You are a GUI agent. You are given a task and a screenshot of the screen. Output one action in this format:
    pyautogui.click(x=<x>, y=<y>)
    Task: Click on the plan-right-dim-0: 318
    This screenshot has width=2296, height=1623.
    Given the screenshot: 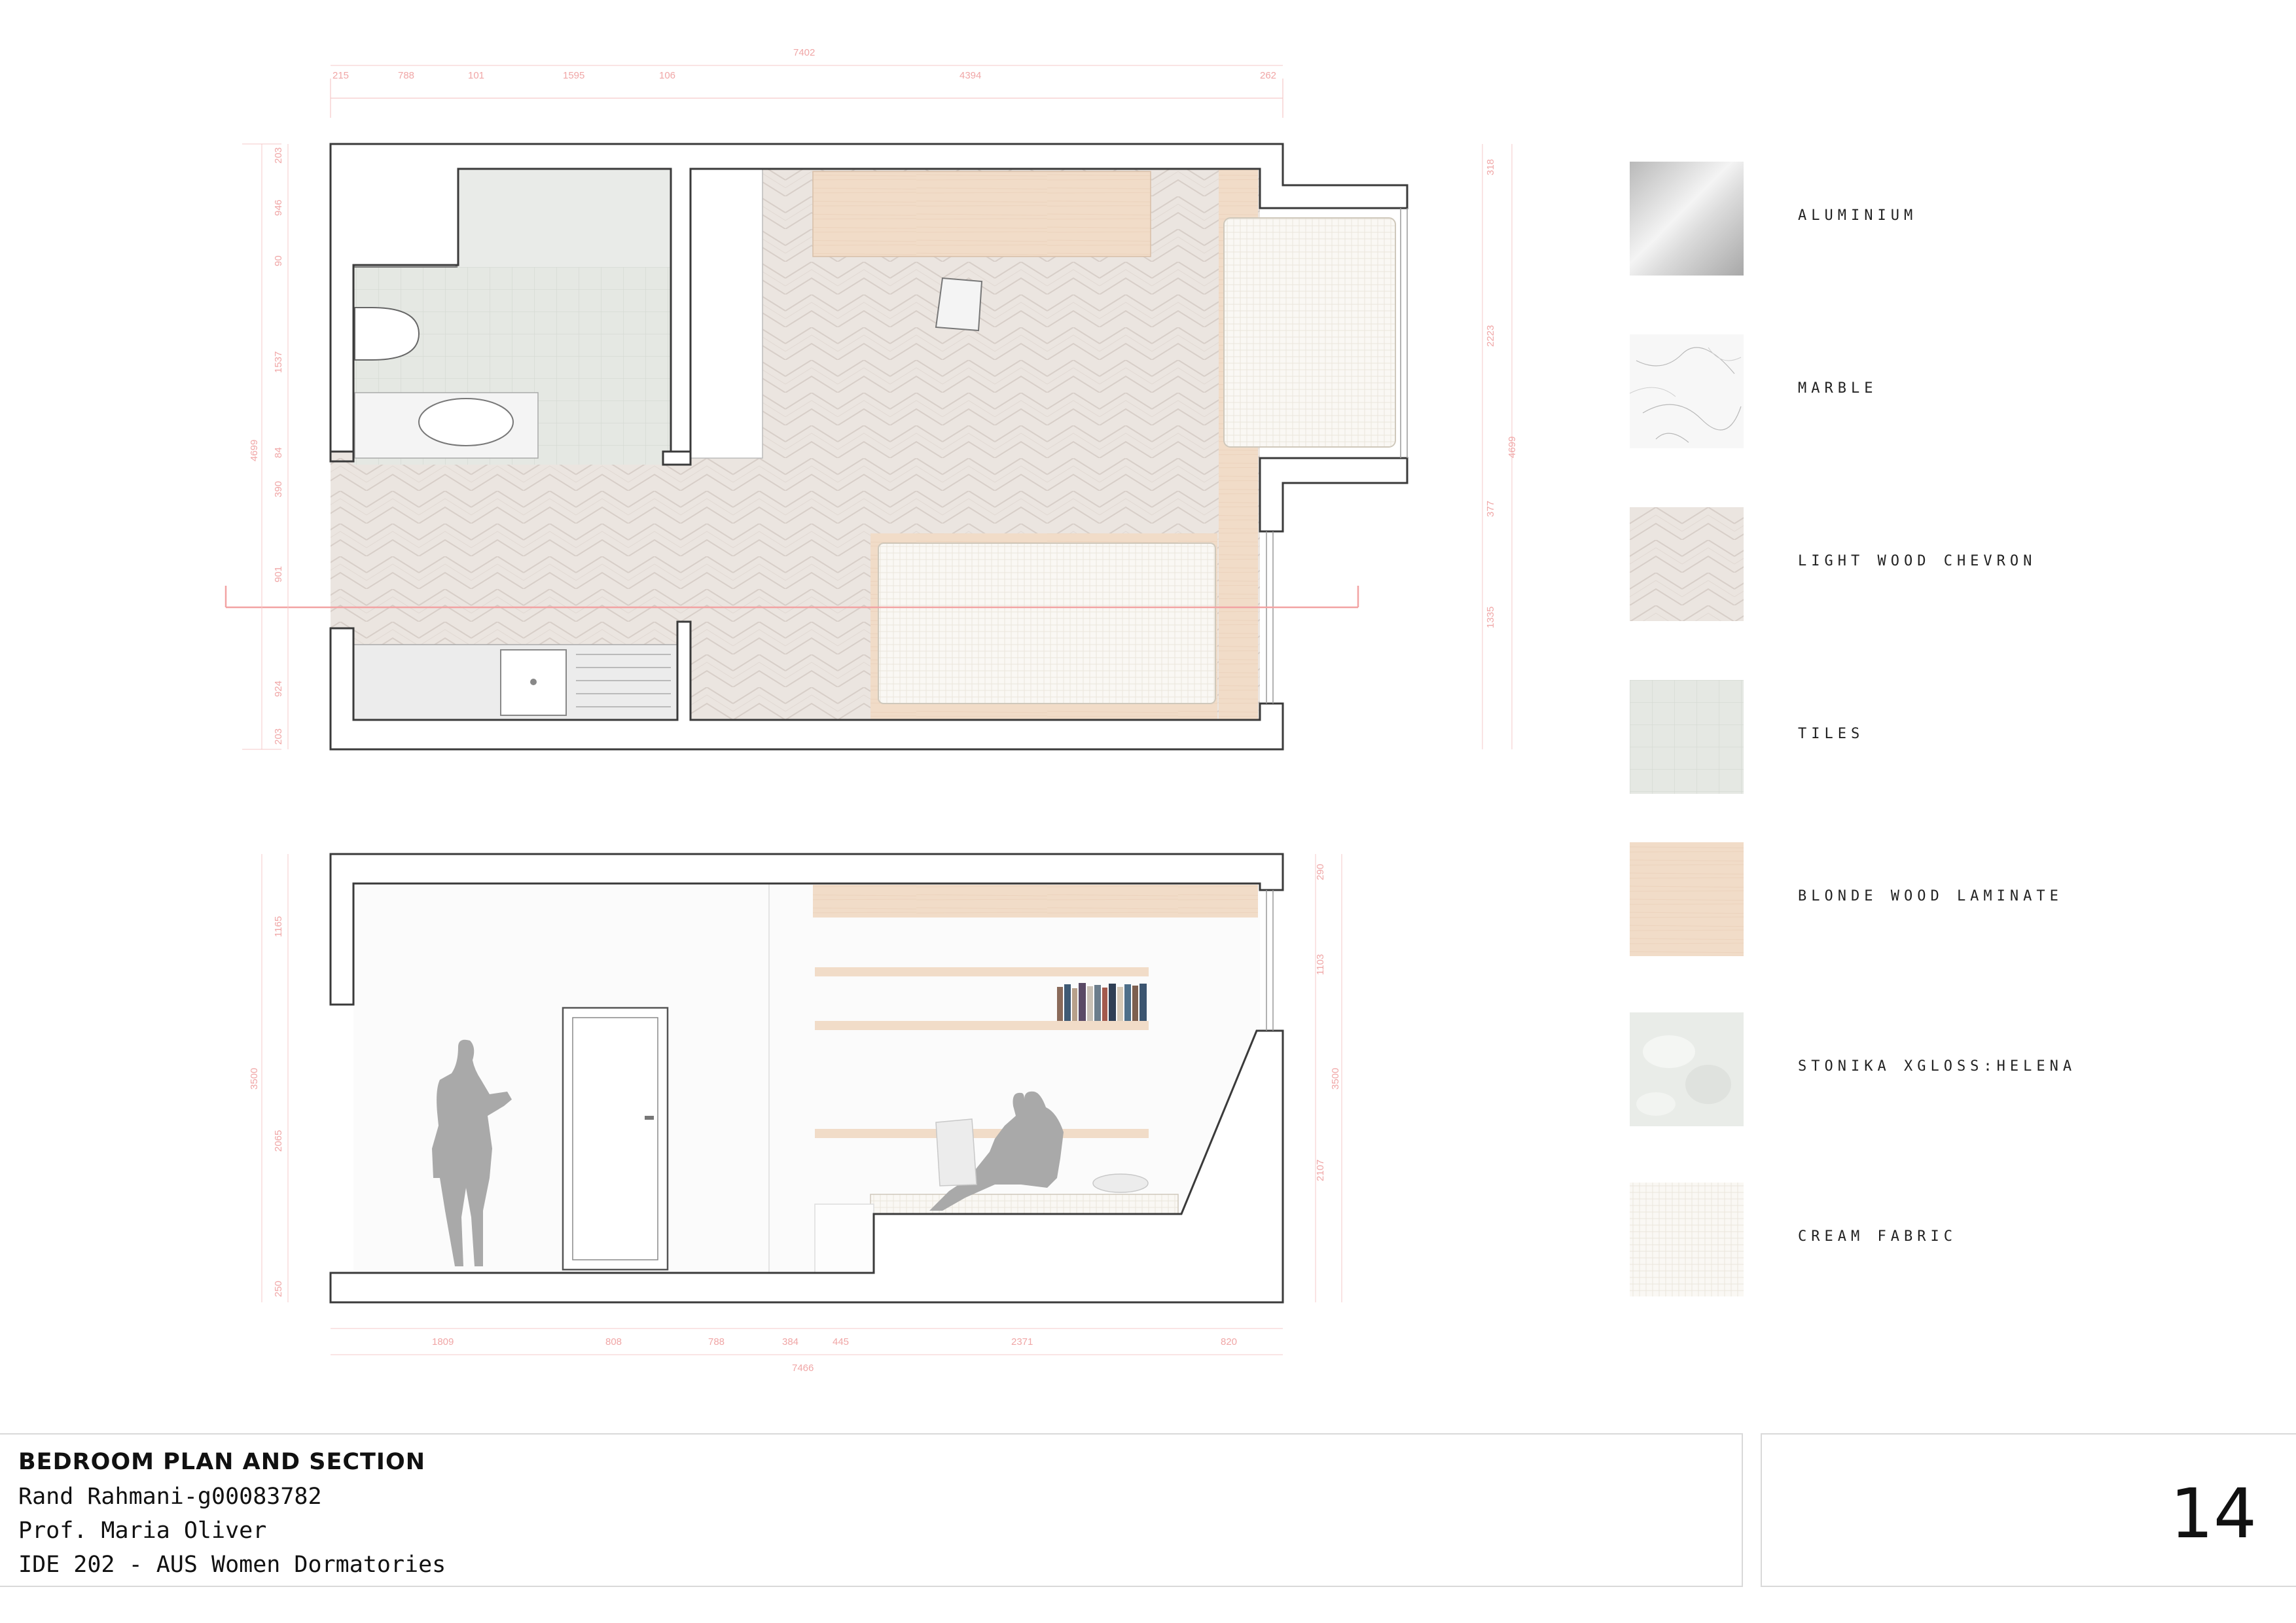 What is the action you would take?
    pyautogui.click(x=1490, y=167)
    